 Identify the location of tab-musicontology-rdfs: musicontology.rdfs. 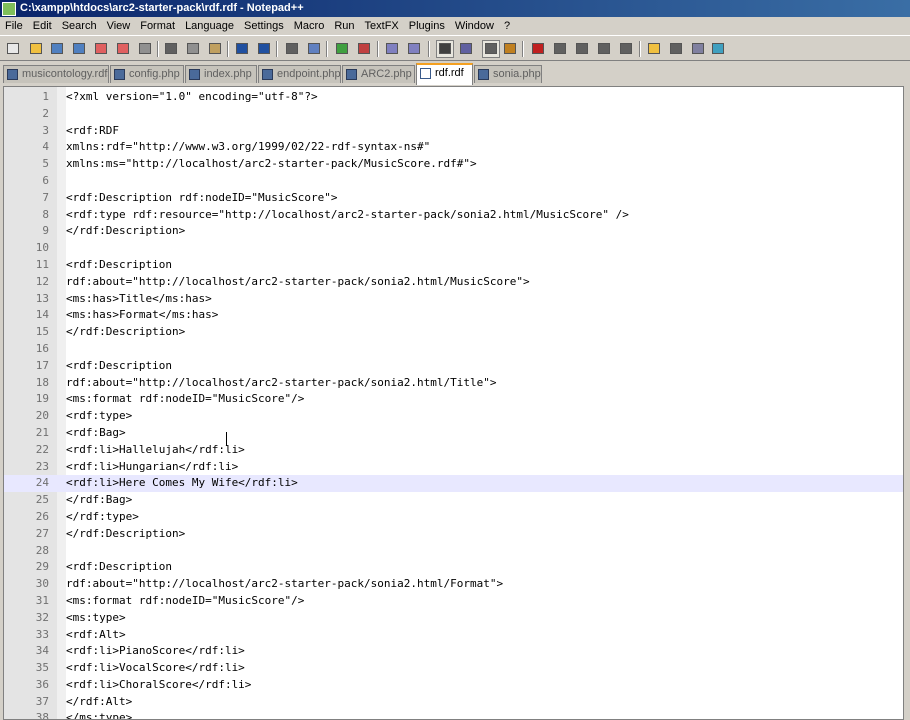
(56, 74).